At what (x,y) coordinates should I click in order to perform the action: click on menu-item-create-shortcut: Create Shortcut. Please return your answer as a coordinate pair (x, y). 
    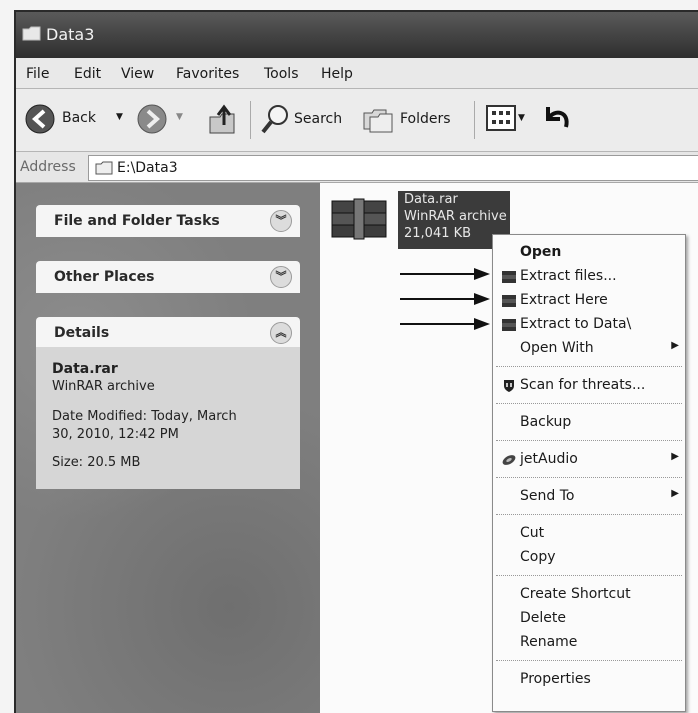
    Looking at the image, I should click on (589, 595).